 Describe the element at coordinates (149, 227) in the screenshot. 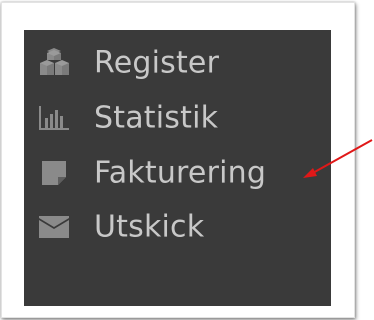

I see `sidebar-item-label: Utskick` at that location.